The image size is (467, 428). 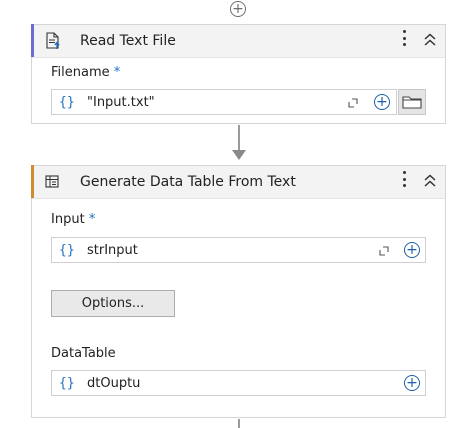 What do you see at coordinates (128, 41) in the screenshot?
I see `activity-title: Read Text File` at bounding box center [128, 41].